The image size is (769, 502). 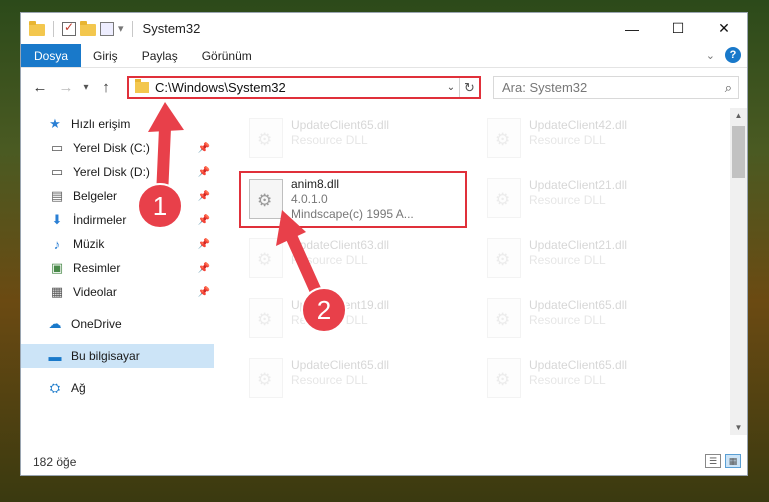 I want to click on close-button: ✕, so click(x=724, y=28).